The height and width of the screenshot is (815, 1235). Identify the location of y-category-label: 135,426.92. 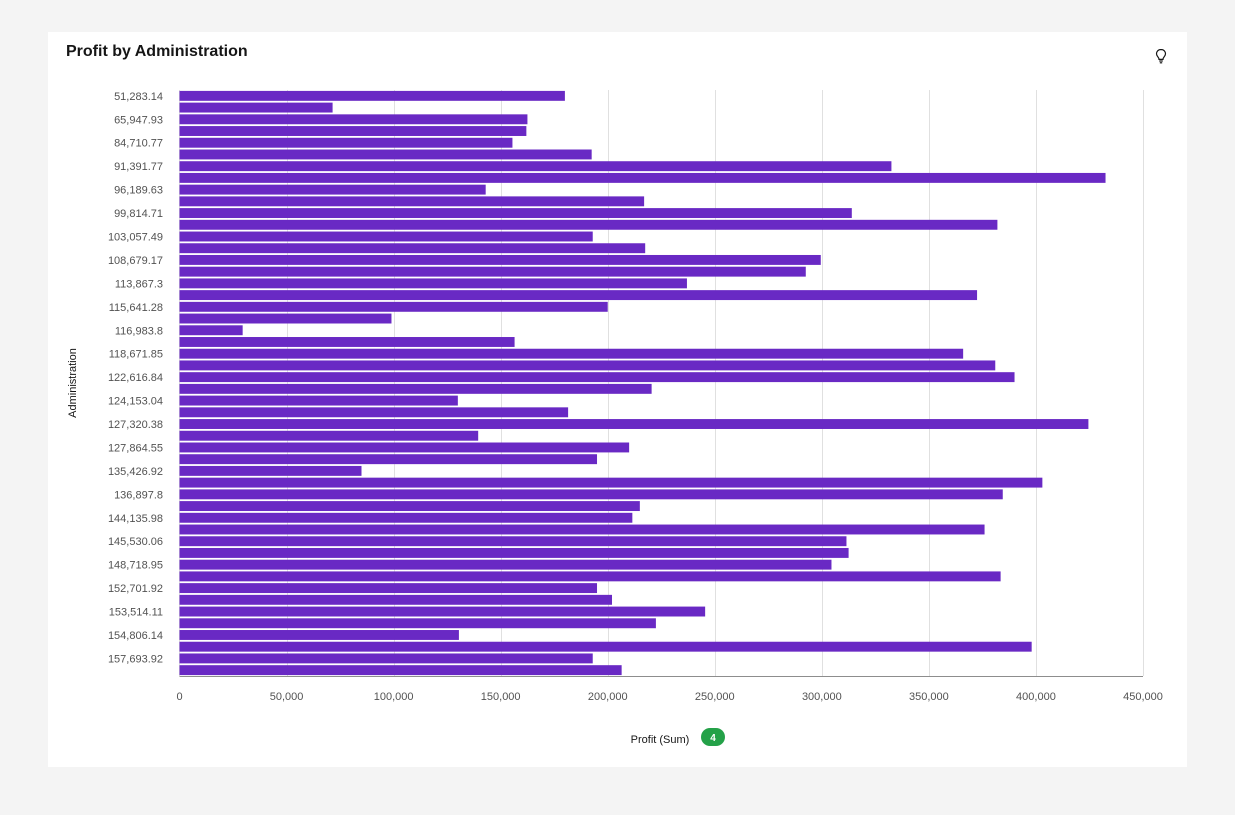
(135, 472).